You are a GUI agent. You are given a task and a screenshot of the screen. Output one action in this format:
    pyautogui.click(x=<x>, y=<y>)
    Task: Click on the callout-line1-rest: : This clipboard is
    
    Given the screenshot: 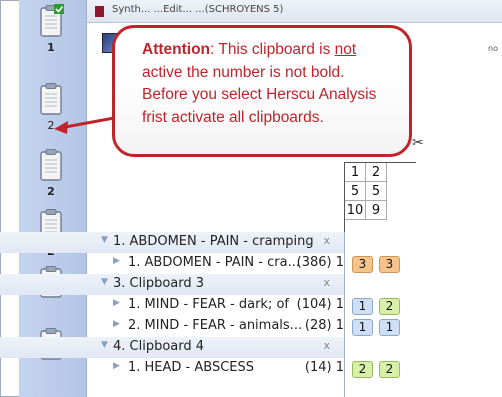 What is the action you would take?
    pyautogui.click(x=272, y=49)
    